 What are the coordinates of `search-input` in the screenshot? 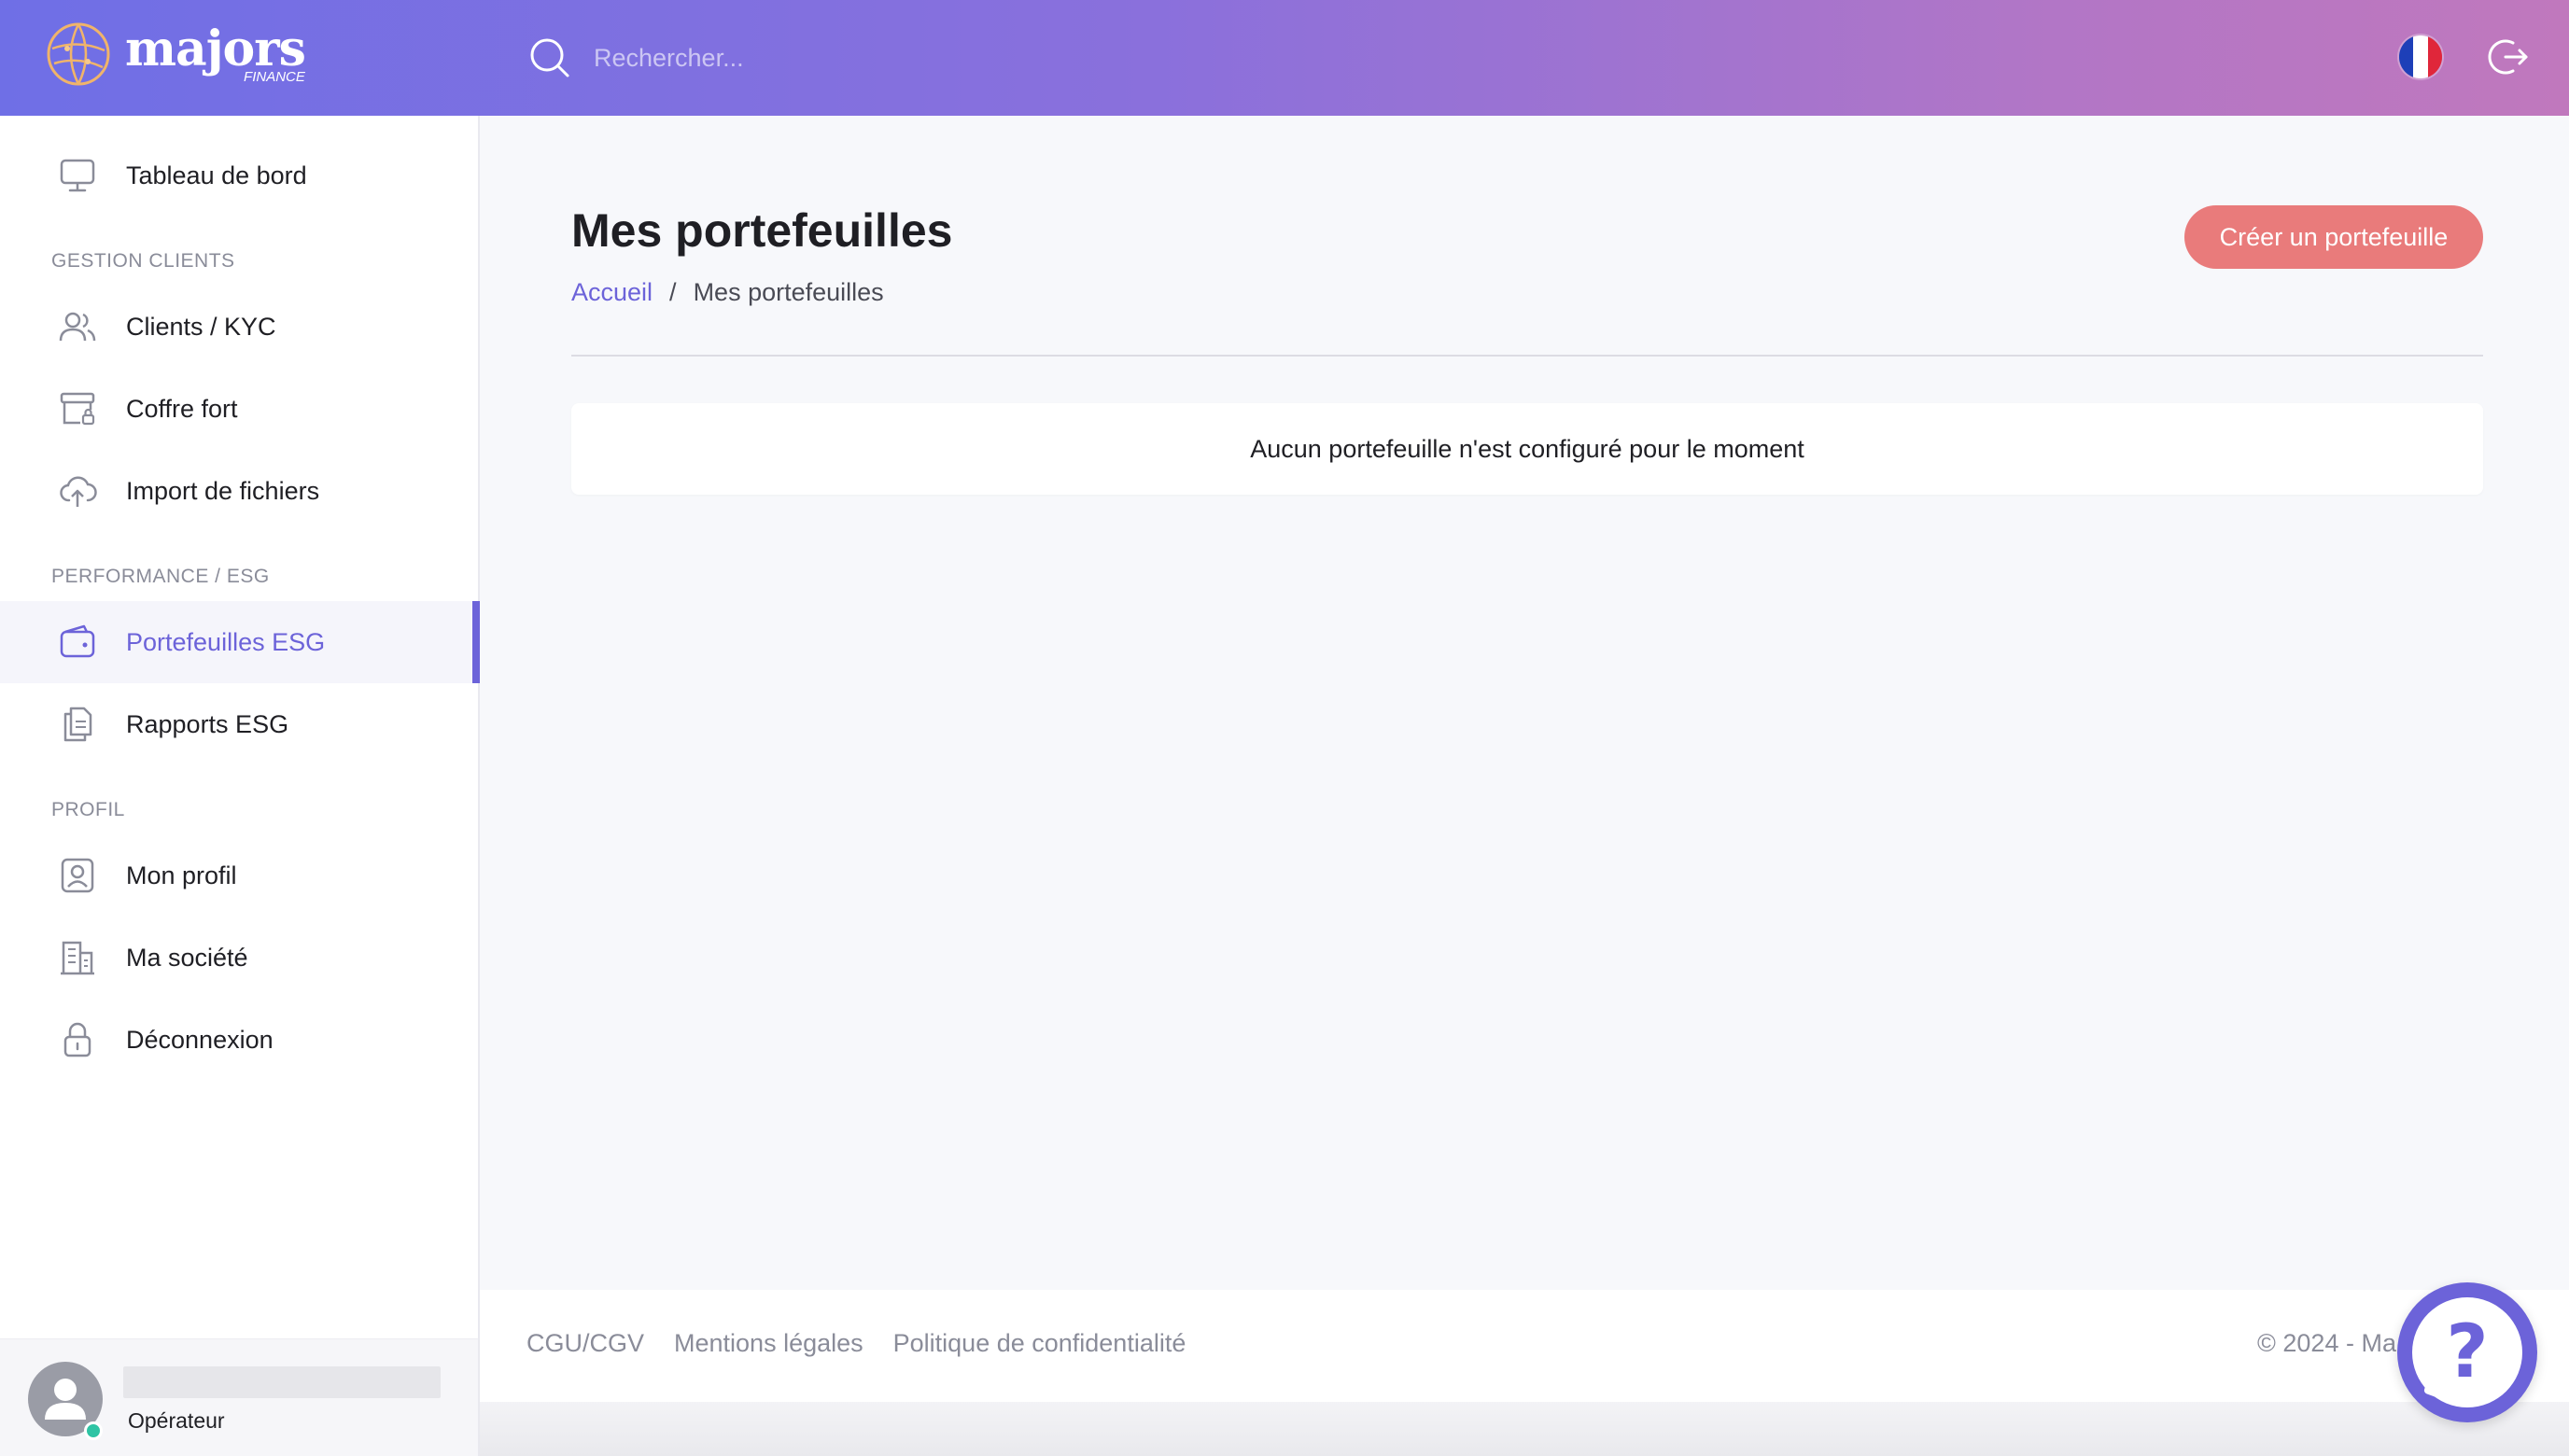 It's located at (920, 58).